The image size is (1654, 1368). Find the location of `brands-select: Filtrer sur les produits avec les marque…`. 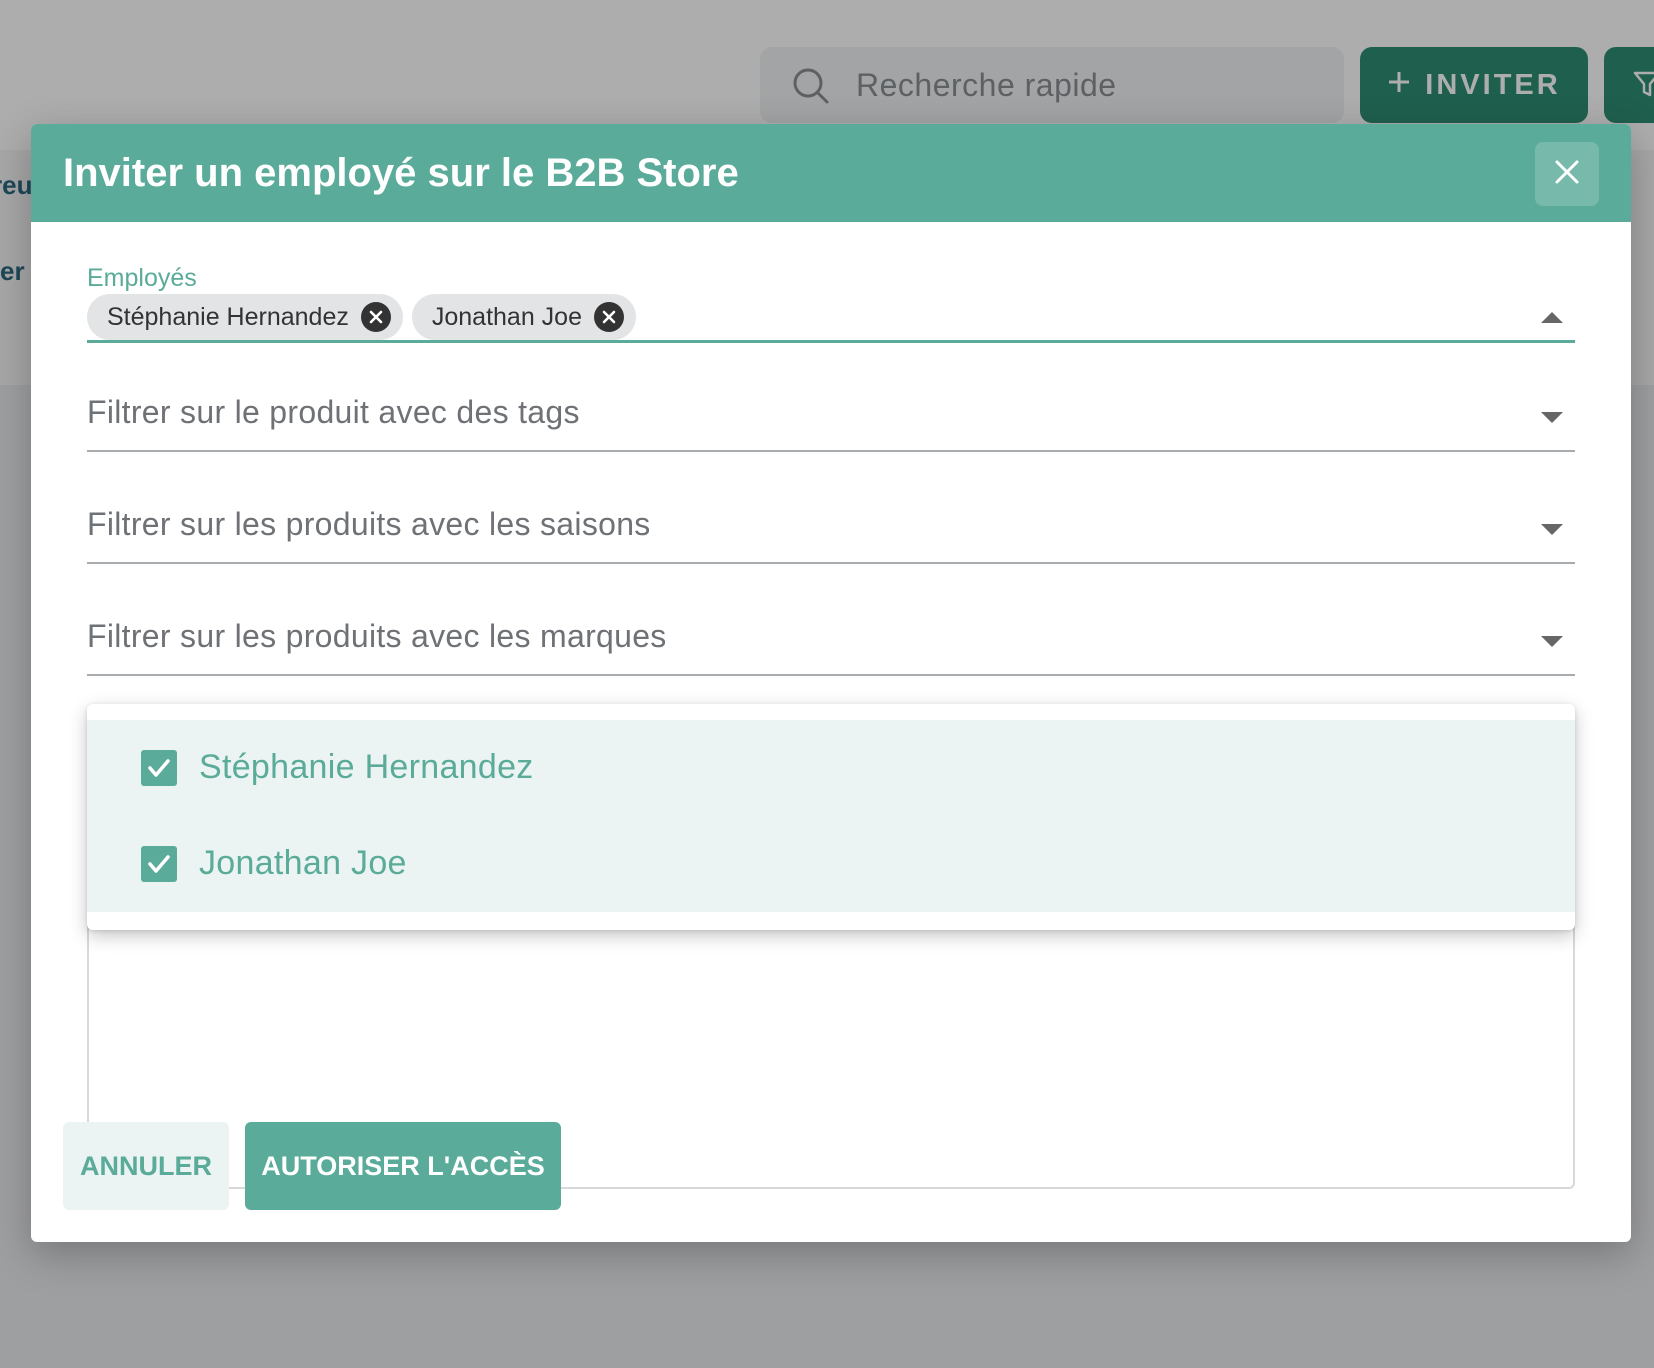

brands-select: Filtrer sur les produits avec les marque… is located at coordinates (831, 653).